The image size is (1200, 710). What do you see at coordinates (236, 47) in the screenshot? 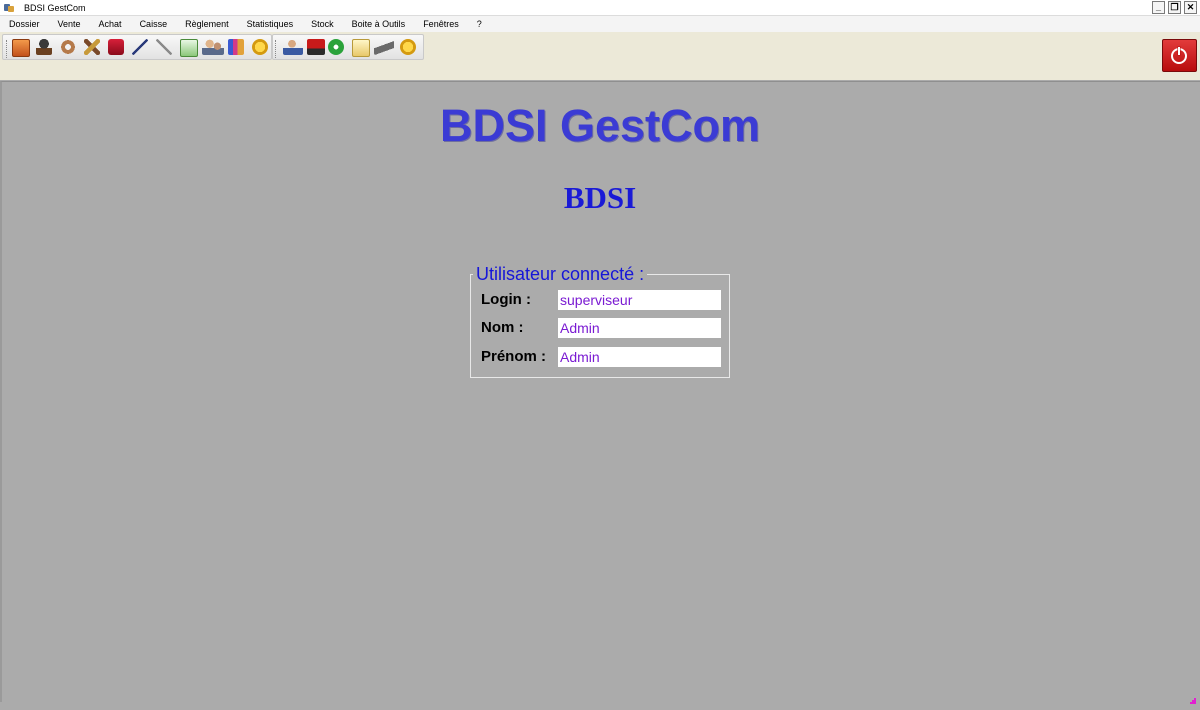
I see `chart-icon` at bounding box center [236, 47].